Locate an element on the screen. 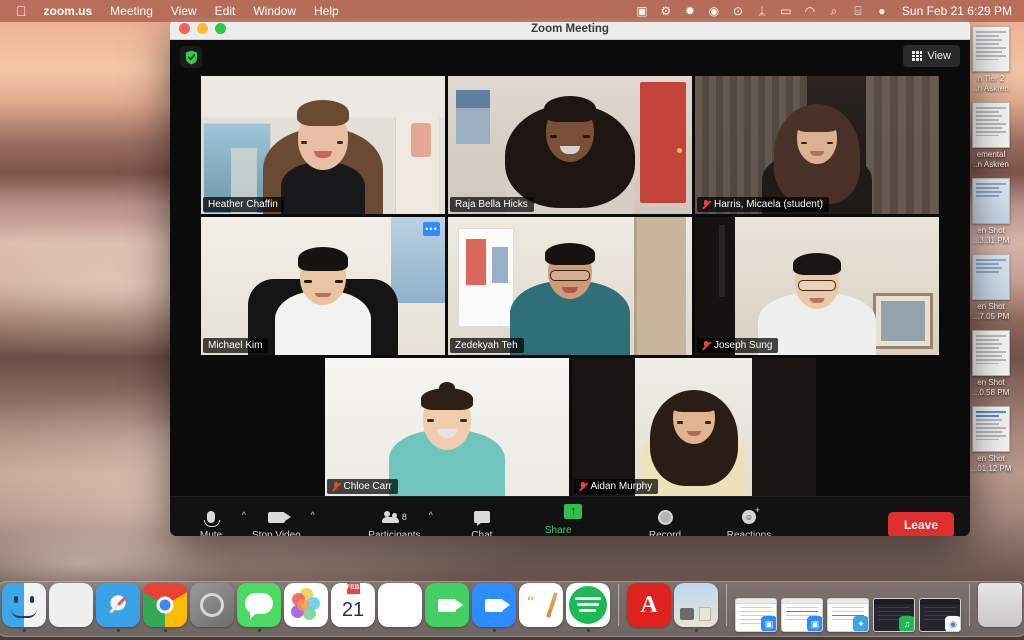 The height and width of the screenshot is (640, 1024). participant-tile-zedekyah-teh: Zedekyah Teh is located at coordinates (570, 286).